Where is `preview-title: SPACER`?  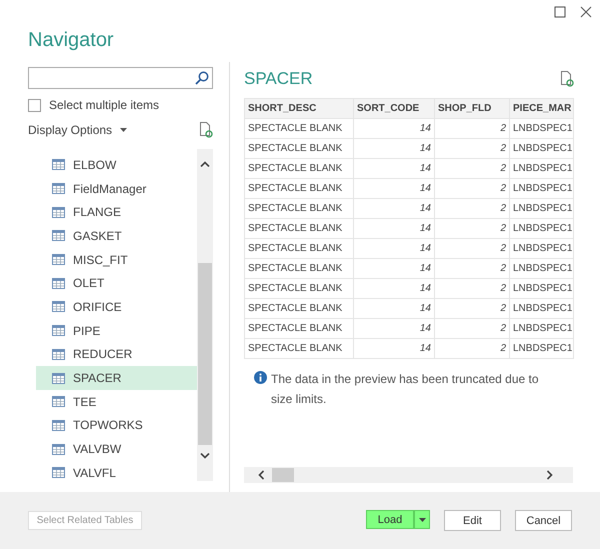
preview-title: SPACER is located at coordinates (278, 79).